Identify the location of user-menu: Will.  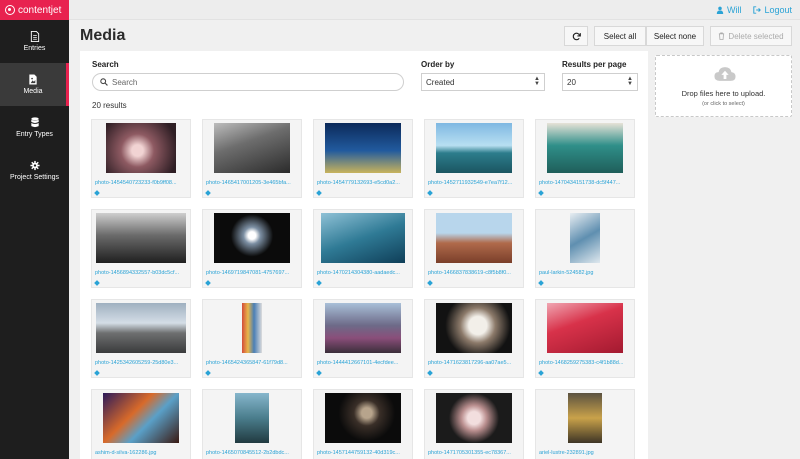
(729, 10).